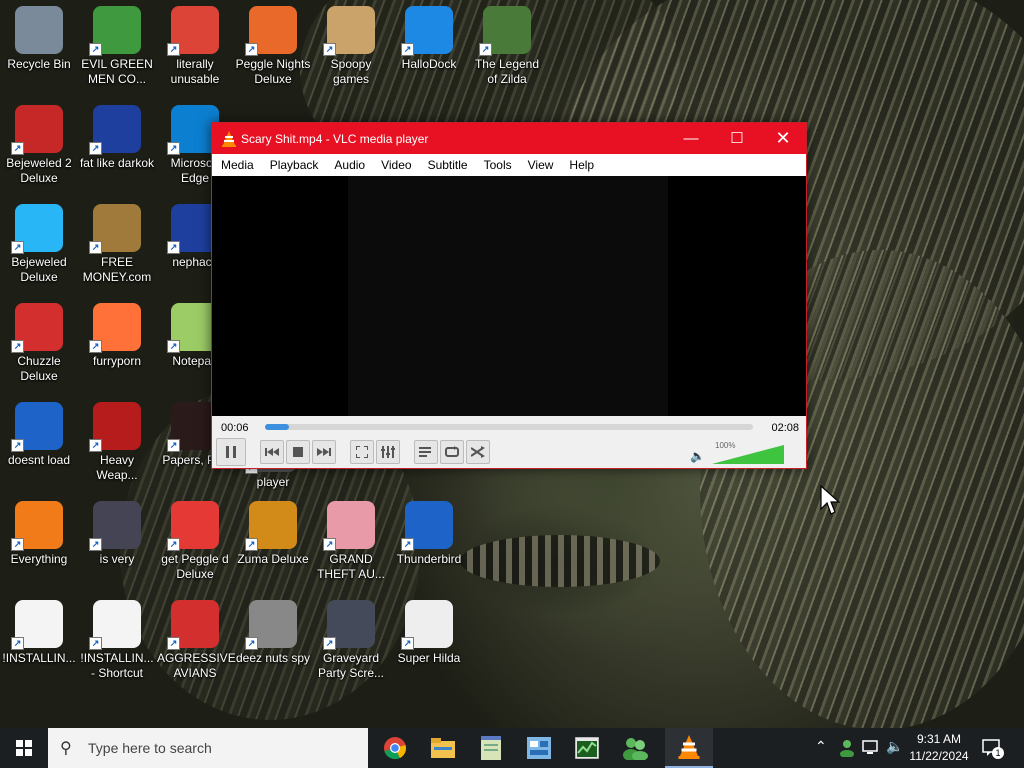 The width and height of the screenshot is (1024, 768). I want to click on desktop-icon: Recycle Bin, so click(39, 37).